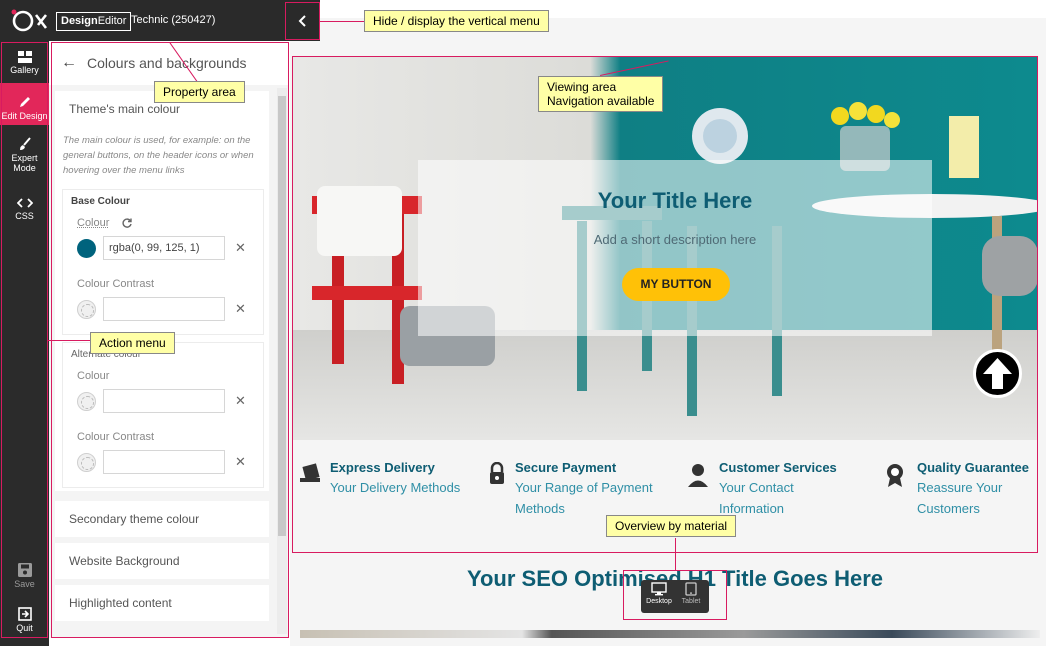 This screenshot has height=646, width=1046. What do you see at coordinates (310, 472) in the screenshot?
I see `delivery-icon` at bounding box center [310, 472].